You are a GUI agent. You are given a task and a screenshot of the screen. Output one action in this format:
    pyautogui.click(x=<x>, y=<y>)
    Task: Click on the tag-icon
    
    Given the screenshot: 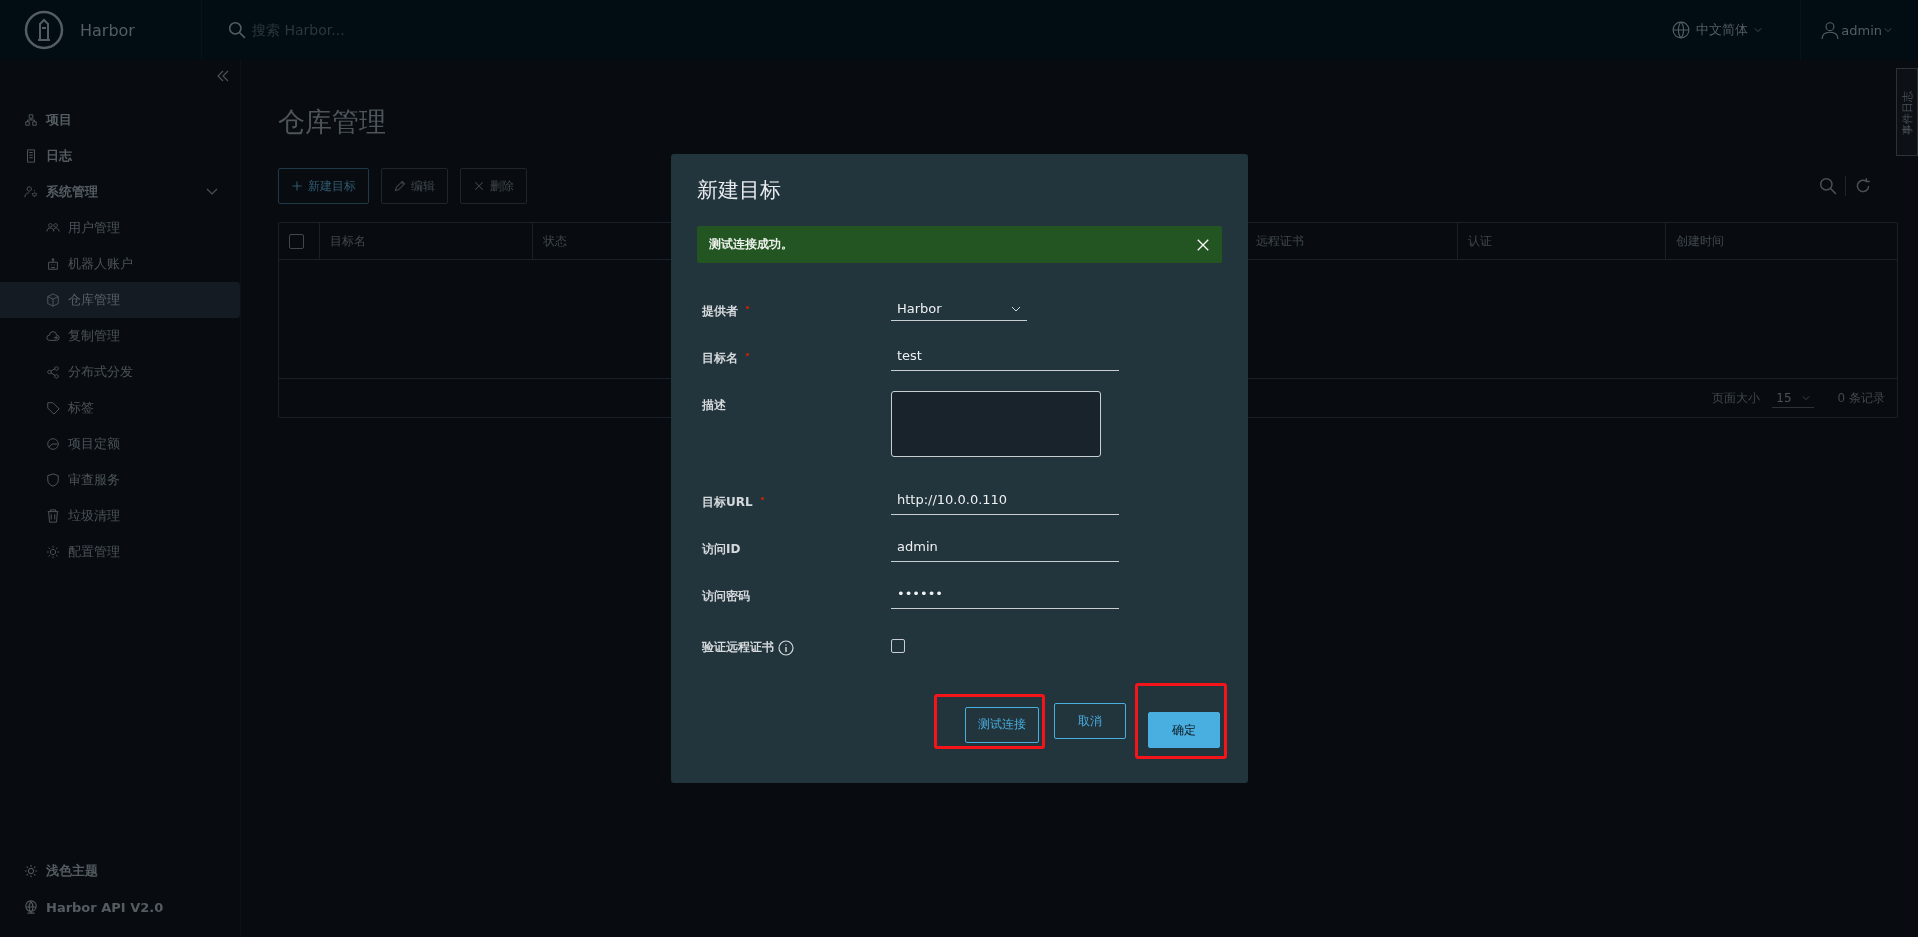 What is the action you would take?
    pyautogui.click(x=53, y=408)
    